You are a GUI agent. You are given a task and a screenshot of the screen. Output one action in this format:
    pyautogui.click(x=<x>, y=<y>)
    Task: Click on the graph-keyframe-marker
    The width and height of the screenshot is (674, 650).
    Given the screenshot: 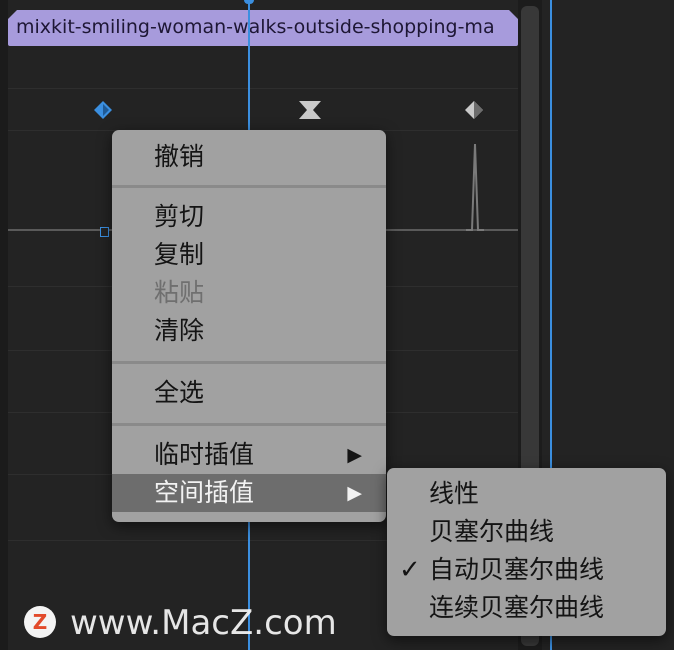 What is the action you would take?
    pyautogui.click(x=104, y=232)
    